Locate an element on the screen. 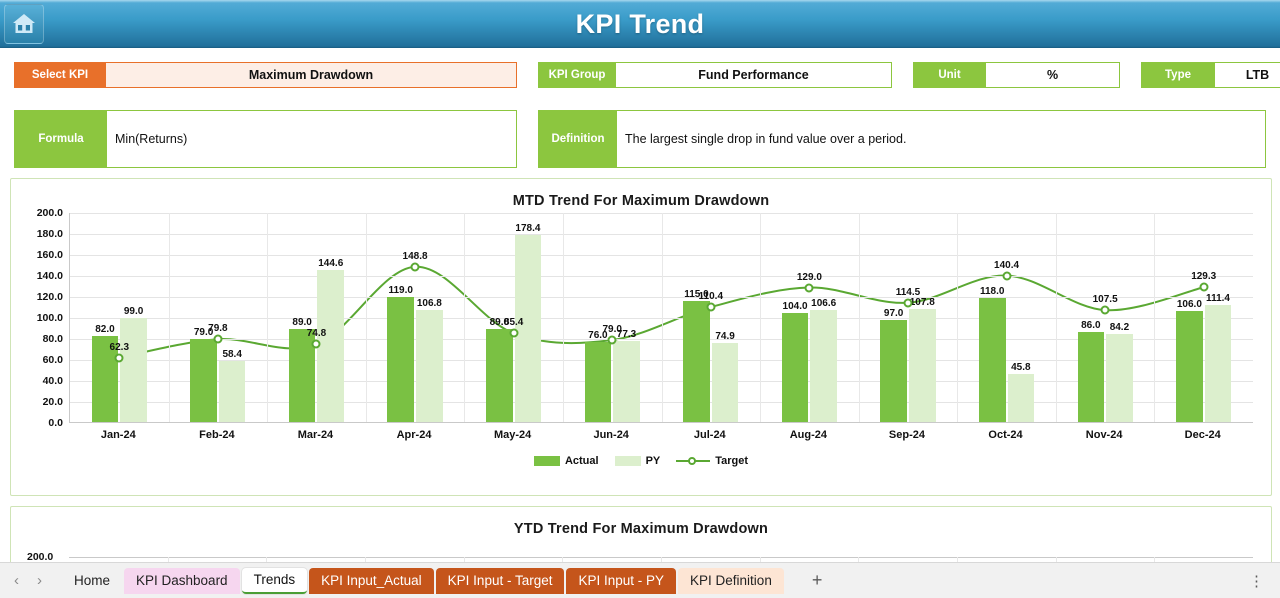  select-kpi-field: Select KPI Maximum Drawdown is located at coordinates (265, 75).